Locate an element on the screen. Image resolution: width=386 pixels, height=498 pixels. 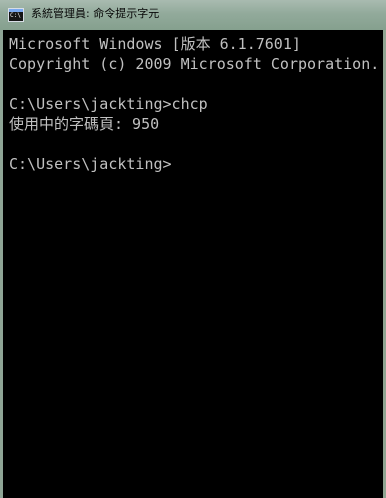
console-line-code-page: 使用中的字碼頁: 950 is located at coordinates (84, 124).